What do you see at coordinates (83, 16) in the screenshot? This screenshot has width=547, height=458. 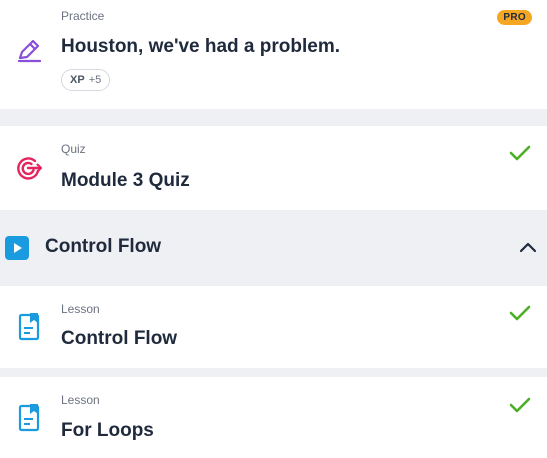 I see `item-kicker: Practice` at bounding box center [83, 16].